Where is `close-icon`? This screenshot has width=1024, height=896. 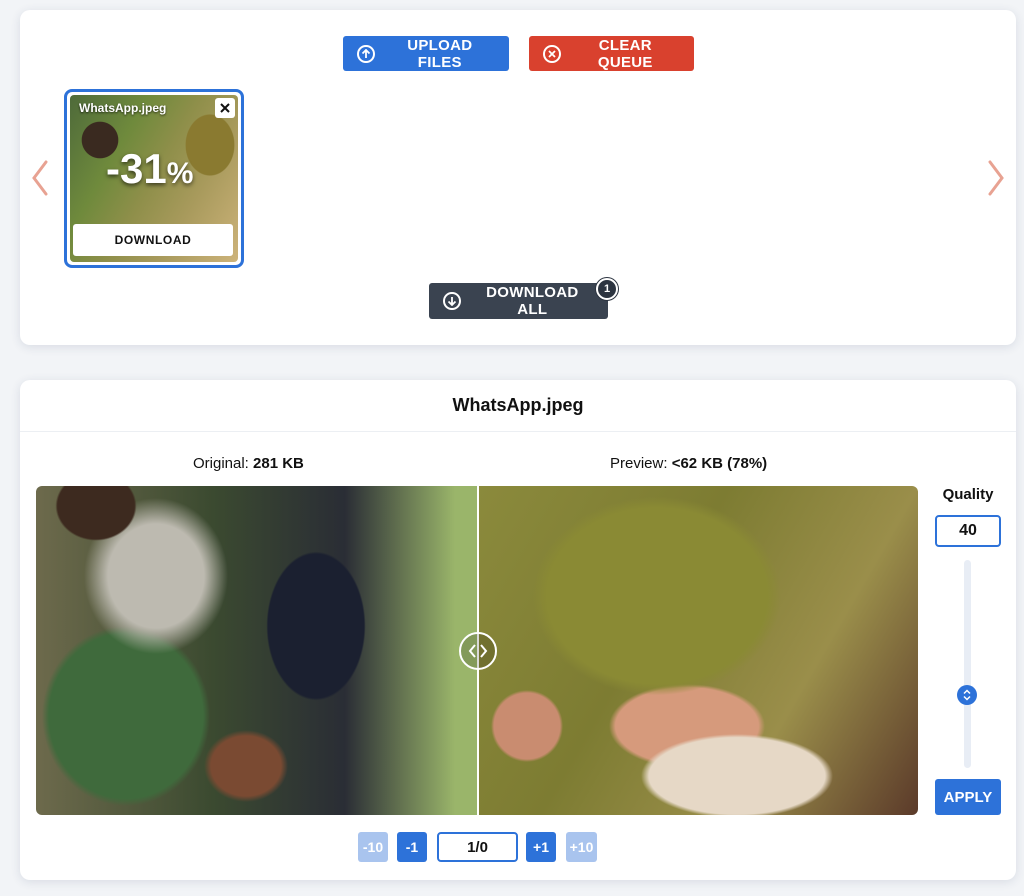
close-icon is located at coordinates (225, 108).